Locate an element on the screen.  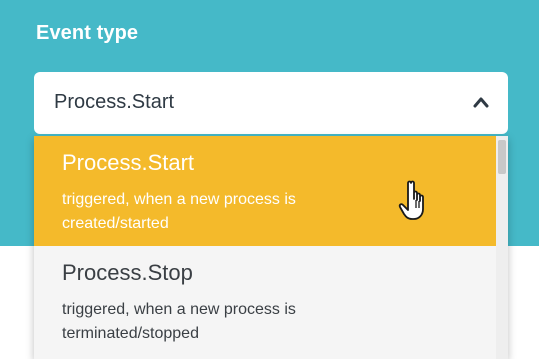
dropdown-scrollbar is located at coordinates (502, 247).